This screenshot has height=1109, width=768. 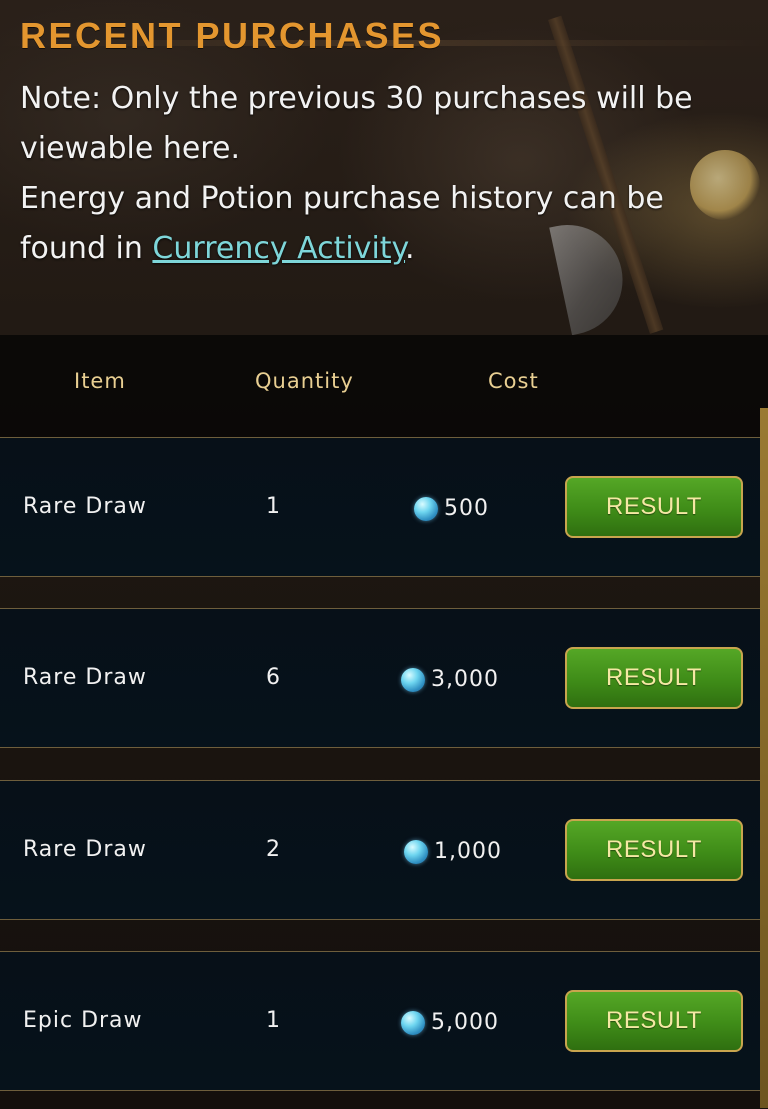 I want to click on currency-activity-link: Currency Activity, so click(x=278, y=248).